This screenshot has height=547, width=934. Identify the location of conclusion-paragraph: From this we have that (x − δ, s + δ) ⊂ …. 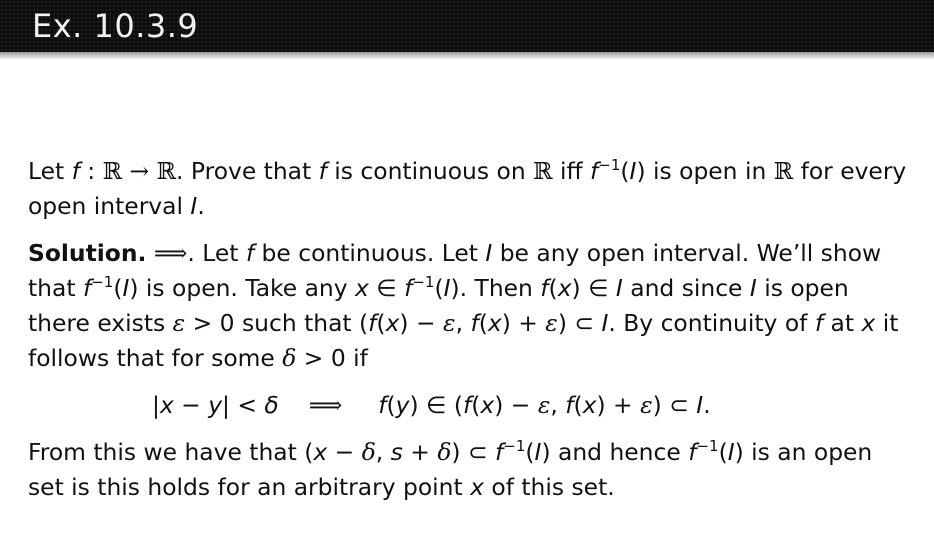
(450, 469).